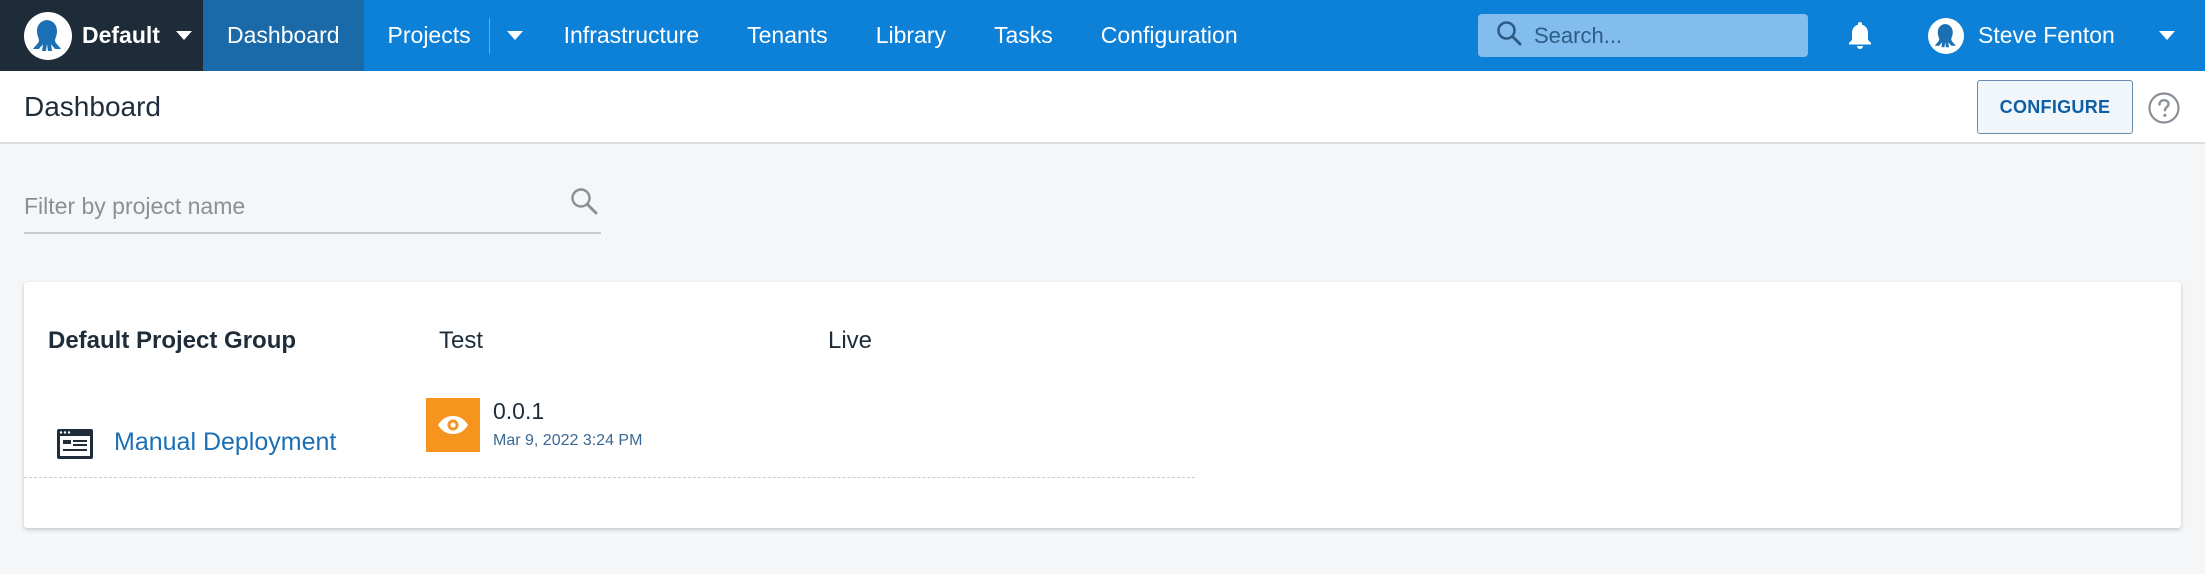 This screenshot has height=574, width=2205. Describe the element at coordinates (284, 206) in the screenshot. I see `filter-input` at that location.